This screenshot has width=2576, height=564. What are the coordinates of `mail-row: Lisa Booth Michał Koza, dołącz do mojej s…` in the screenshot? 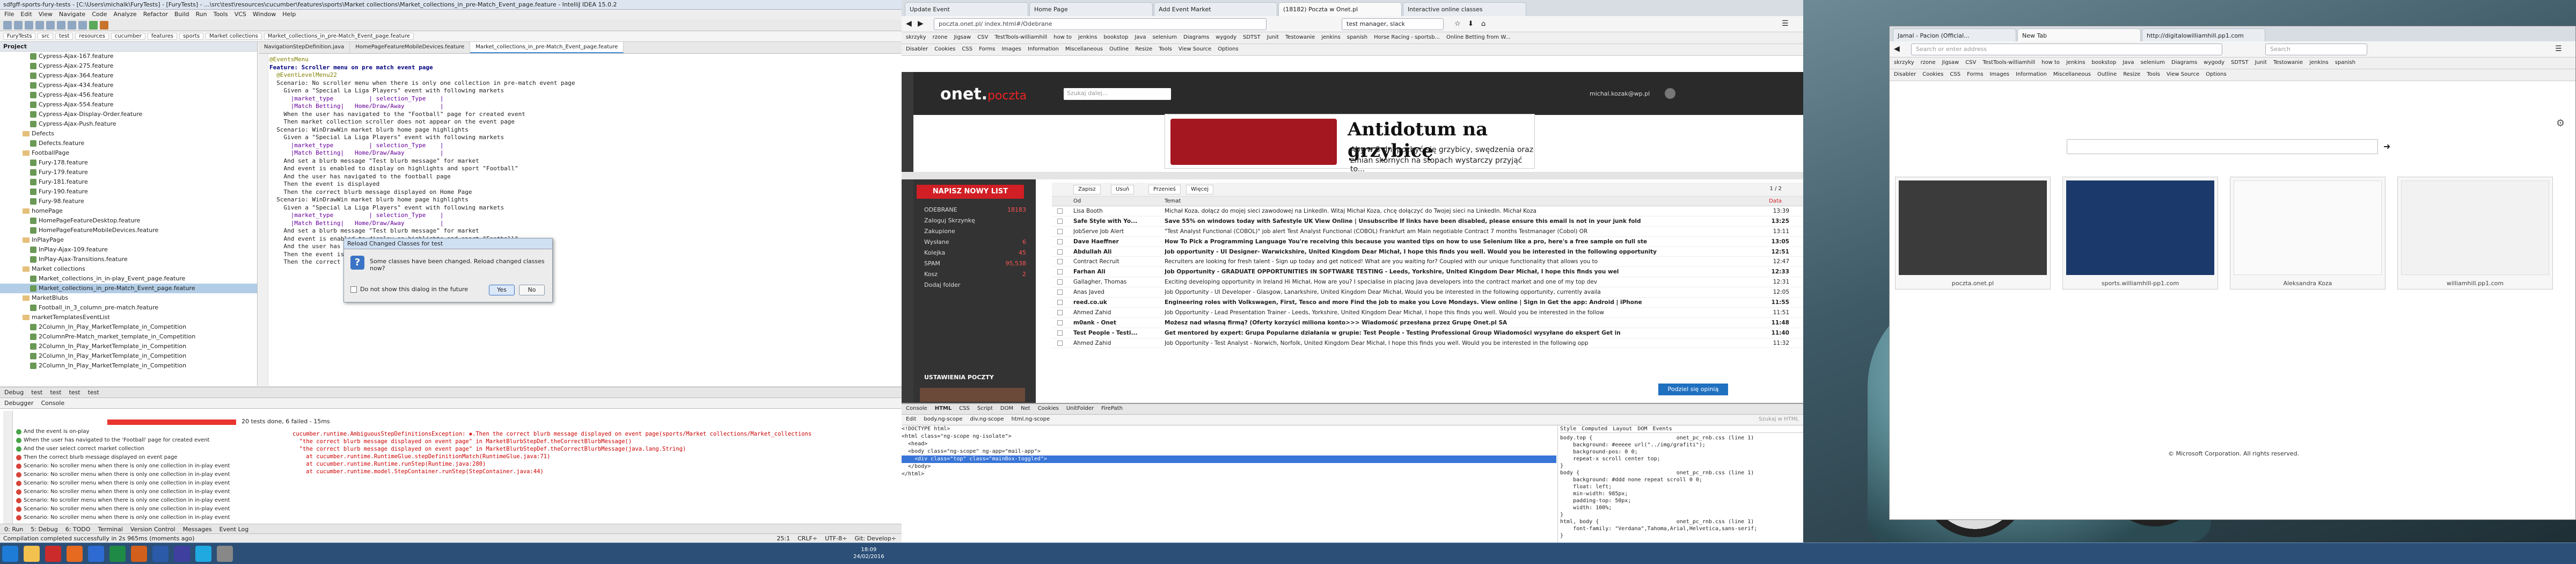 It's located at (1427, 211).